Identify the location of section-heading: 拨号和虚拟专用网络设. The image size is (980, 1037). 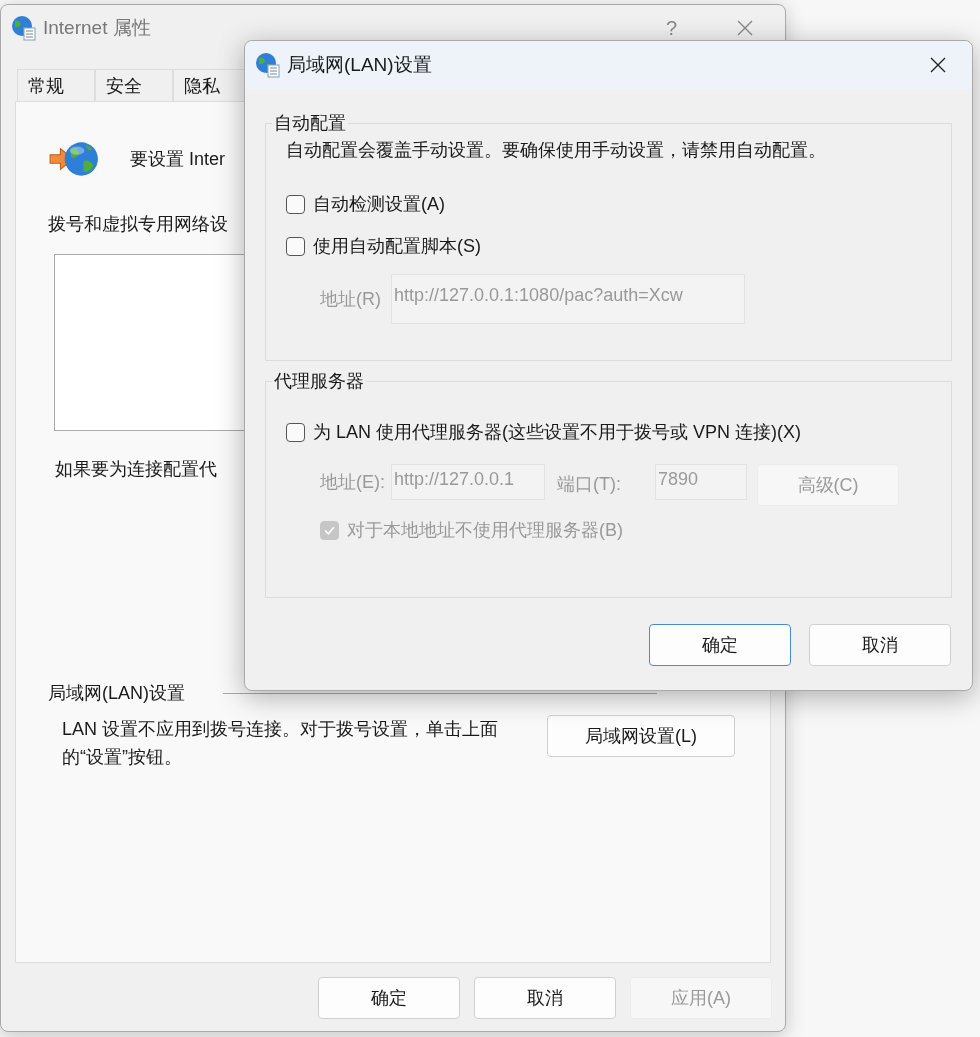
(138, 224).